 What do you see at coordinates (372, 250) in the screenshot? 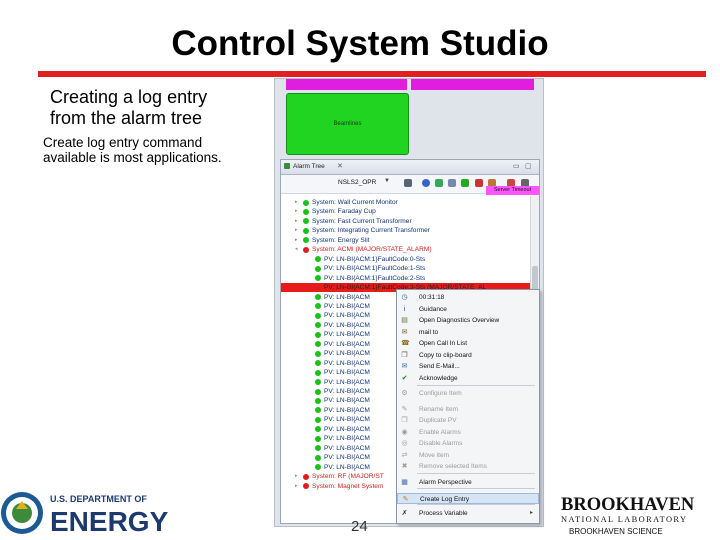
I see `tree-row-label: System: ACMI (MAJOR/STATE_ALARM)` at bounding box center [372, 250].